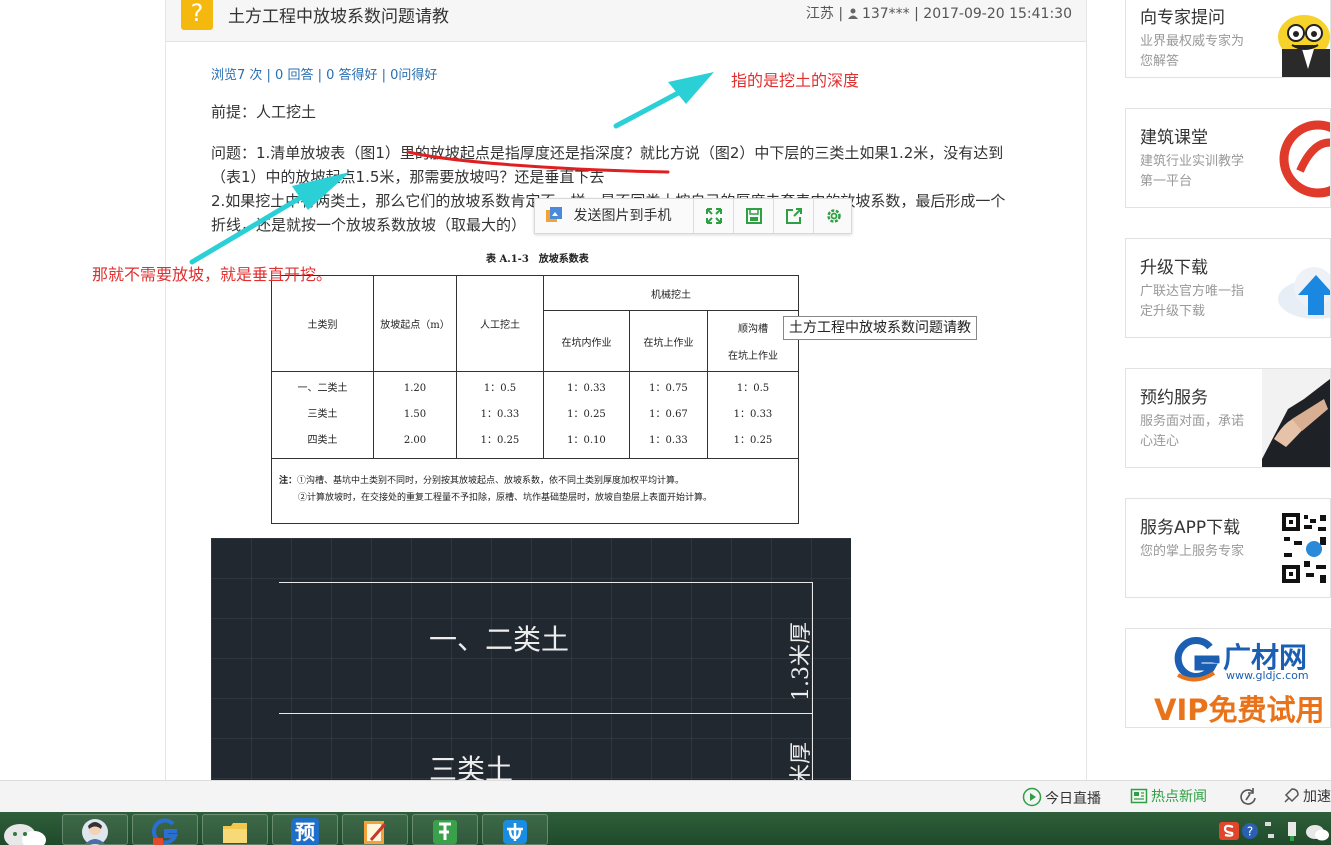 The image size is (1331, 845). Describe the element at coordinates (1317, 832) in the screenshot. I see `wechat-tray-icon` at that location.